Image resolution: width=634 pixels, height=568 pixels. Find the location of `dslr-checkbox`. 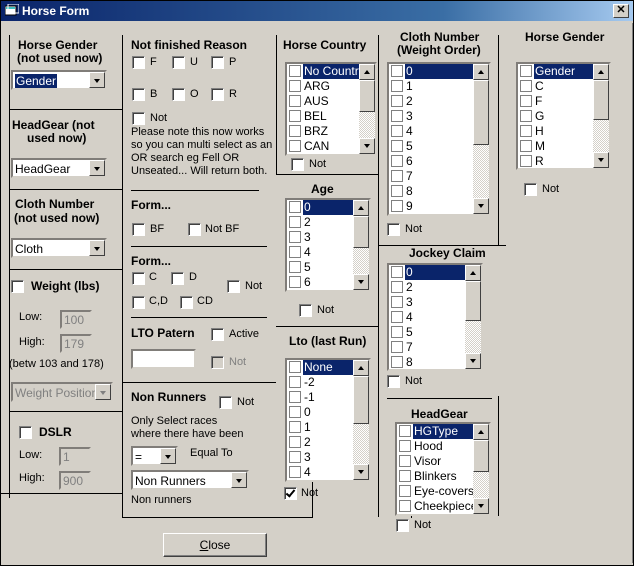

dslr-checkbox is located at coordinates (25, 432).